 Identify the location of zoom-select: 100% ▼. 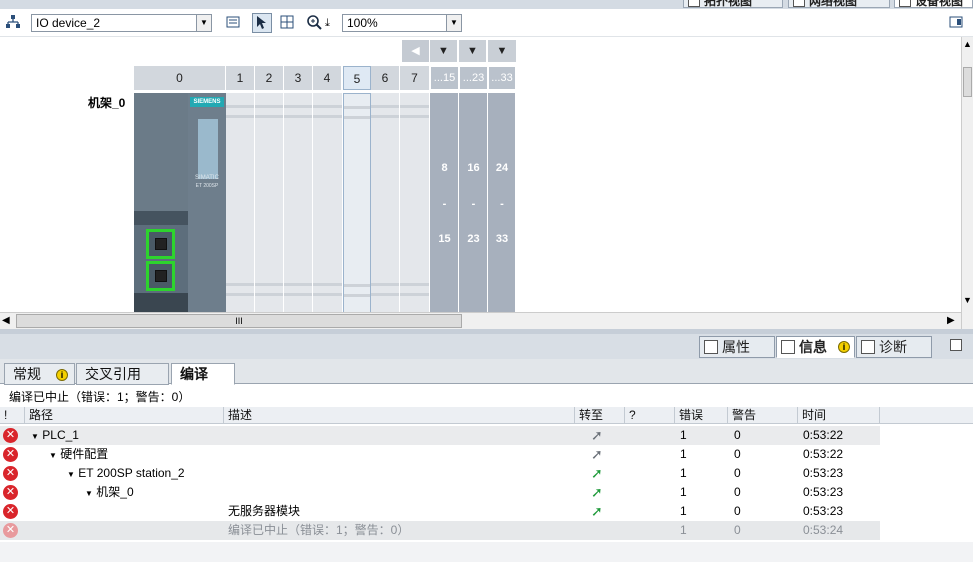
(402, 23).